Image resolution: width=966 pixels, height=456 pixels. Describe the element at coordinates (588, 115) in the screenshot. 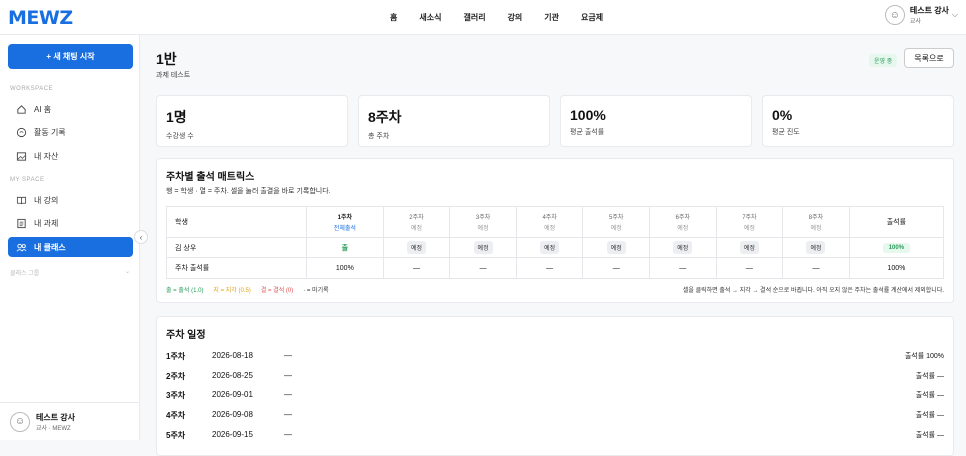

I see `stat-value: 100%` at that location.